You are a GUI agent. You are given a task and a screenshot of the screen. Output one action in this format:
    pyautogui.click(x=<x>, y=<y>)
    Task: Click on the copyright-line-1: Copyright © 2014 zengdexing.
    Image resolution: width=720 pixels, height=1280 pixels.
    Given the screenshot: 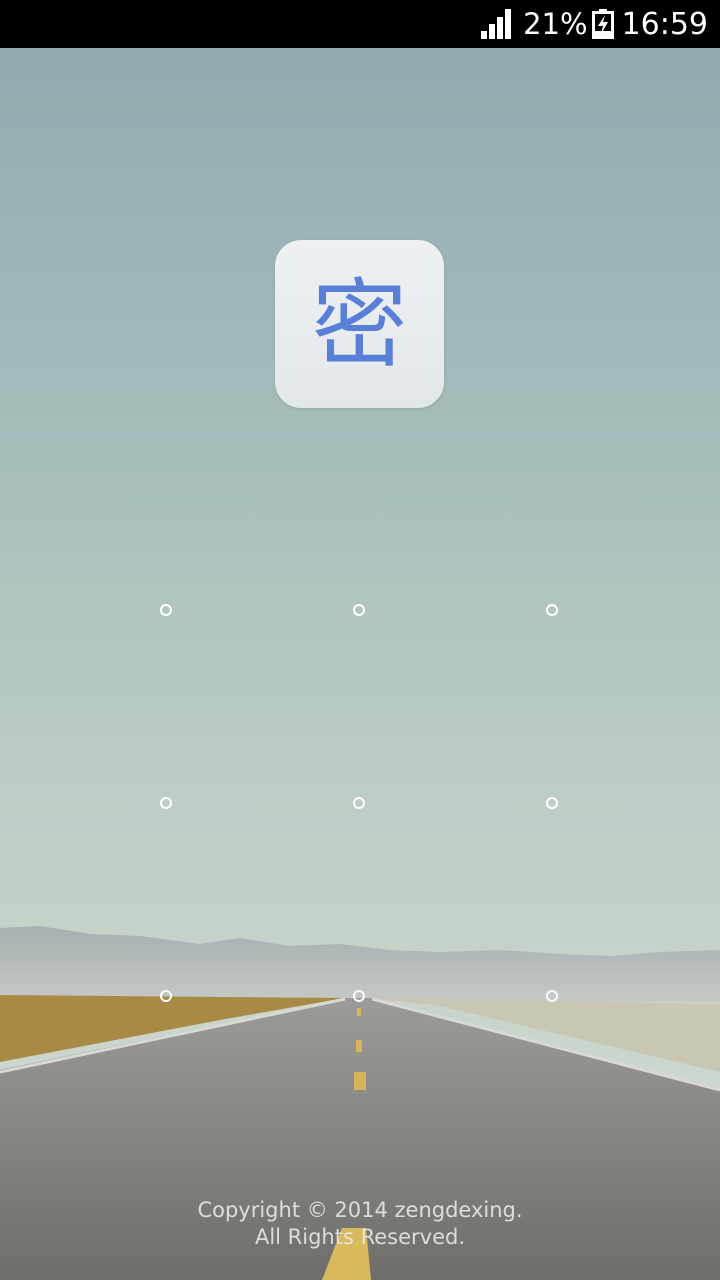 What is the action you would take?
    pyautogui.click(x=360, y=1210)
    